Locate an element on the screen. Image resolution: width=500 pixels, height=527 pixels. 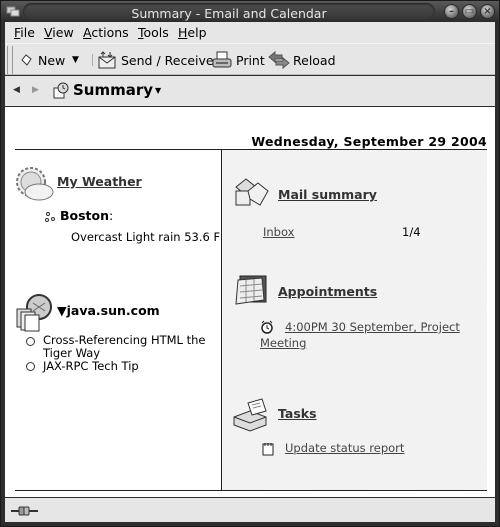
window-title: Summary - Email and Calendar is located at coordinates (229, 13).